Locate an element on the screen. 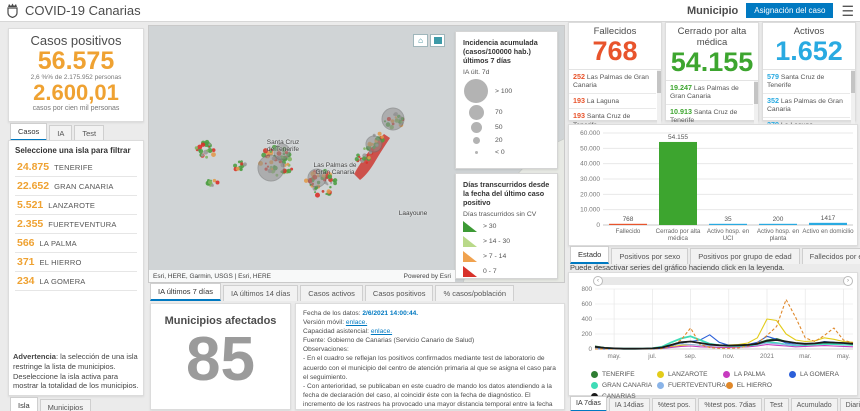 This screenshot has height=411, width=860. svg-text: mar. is located at coordinates (805, 356).